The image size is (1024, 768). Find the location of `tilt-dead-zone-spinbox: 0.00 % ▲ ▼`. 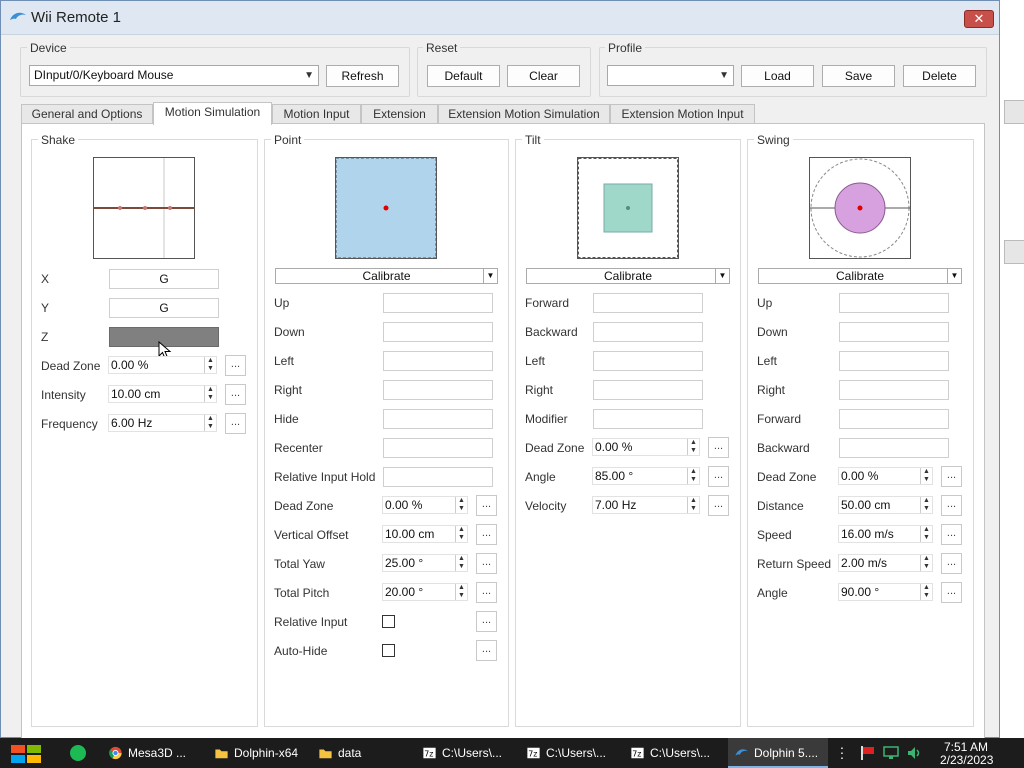

tilt-dead-zone-spinbox: 0.00 % ▲ ▼ is located at coordinates (646, 447).